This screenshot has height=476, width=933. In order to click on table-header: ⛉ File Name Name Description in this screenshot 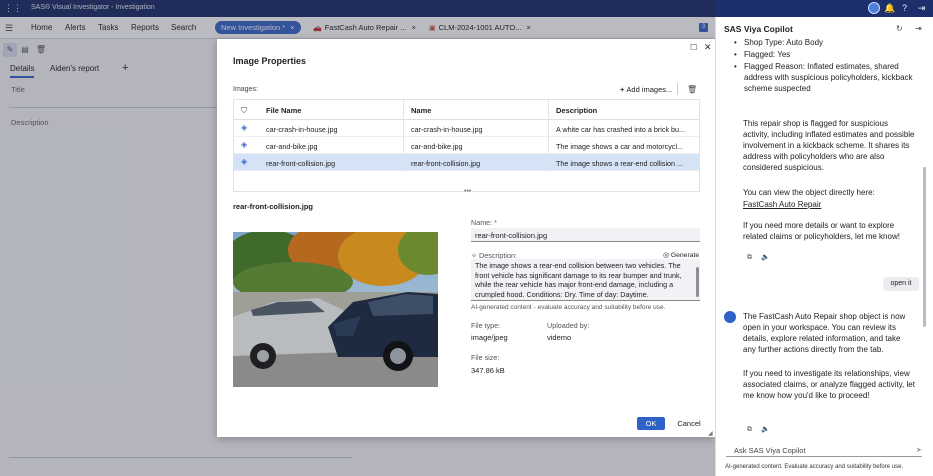, I will do `click(466, 110)`.